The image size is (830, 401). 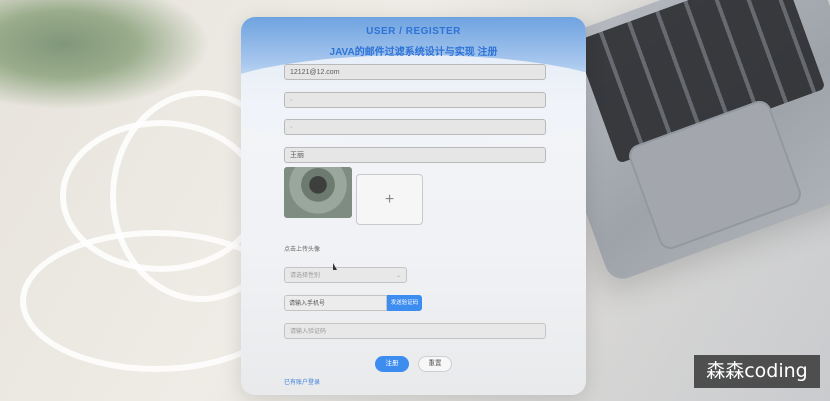 I want to click on avatar-upload-button: +, so click(x=389, y=199).